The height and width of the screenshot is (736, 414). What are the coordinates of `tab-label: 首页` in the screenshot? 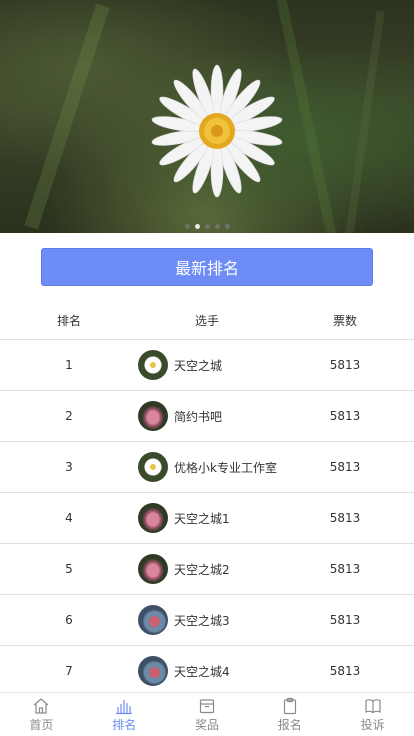 It's located at (41, 724).